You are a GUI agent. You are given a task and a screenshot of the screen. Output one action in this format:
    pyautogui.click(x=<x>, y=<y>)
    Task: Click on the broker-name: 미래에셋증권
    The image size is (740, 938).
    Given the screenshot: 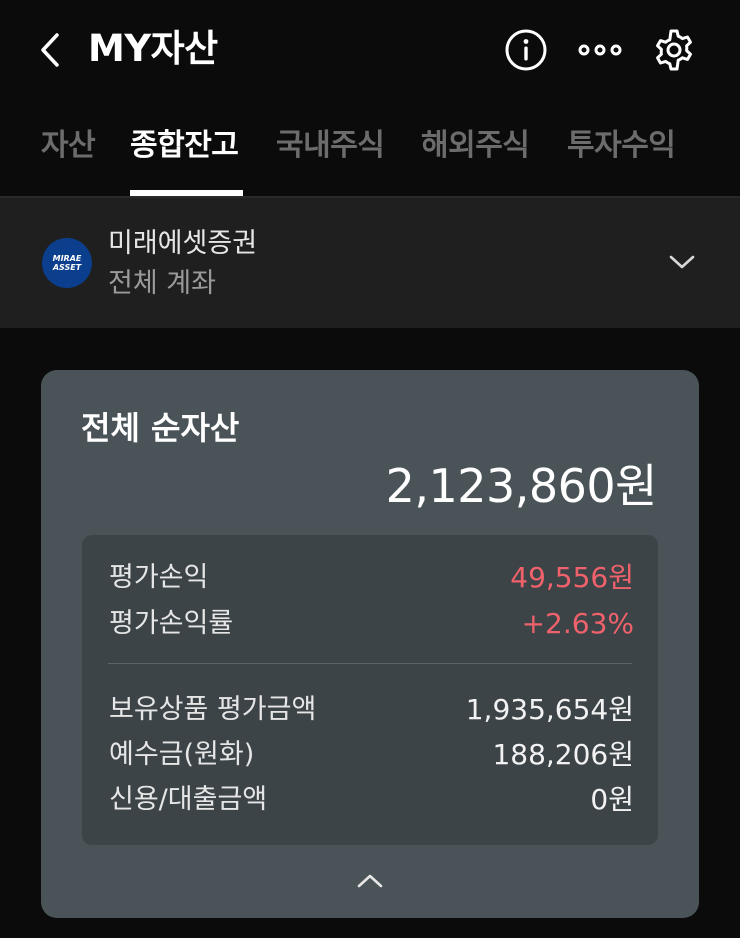 What is the action you would take?
    pyautogui.click(x=183, y=243)
    